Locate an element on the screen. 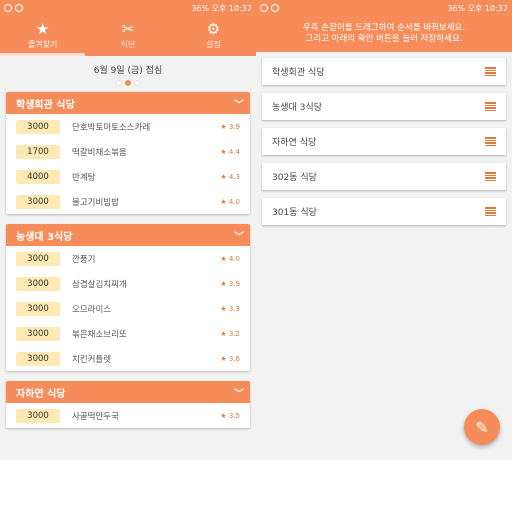  restaurant-card: 자하연 식당 ﹀ 3000 사골떡만두국 ★ 3.5 is located at coordinates (128, 404).